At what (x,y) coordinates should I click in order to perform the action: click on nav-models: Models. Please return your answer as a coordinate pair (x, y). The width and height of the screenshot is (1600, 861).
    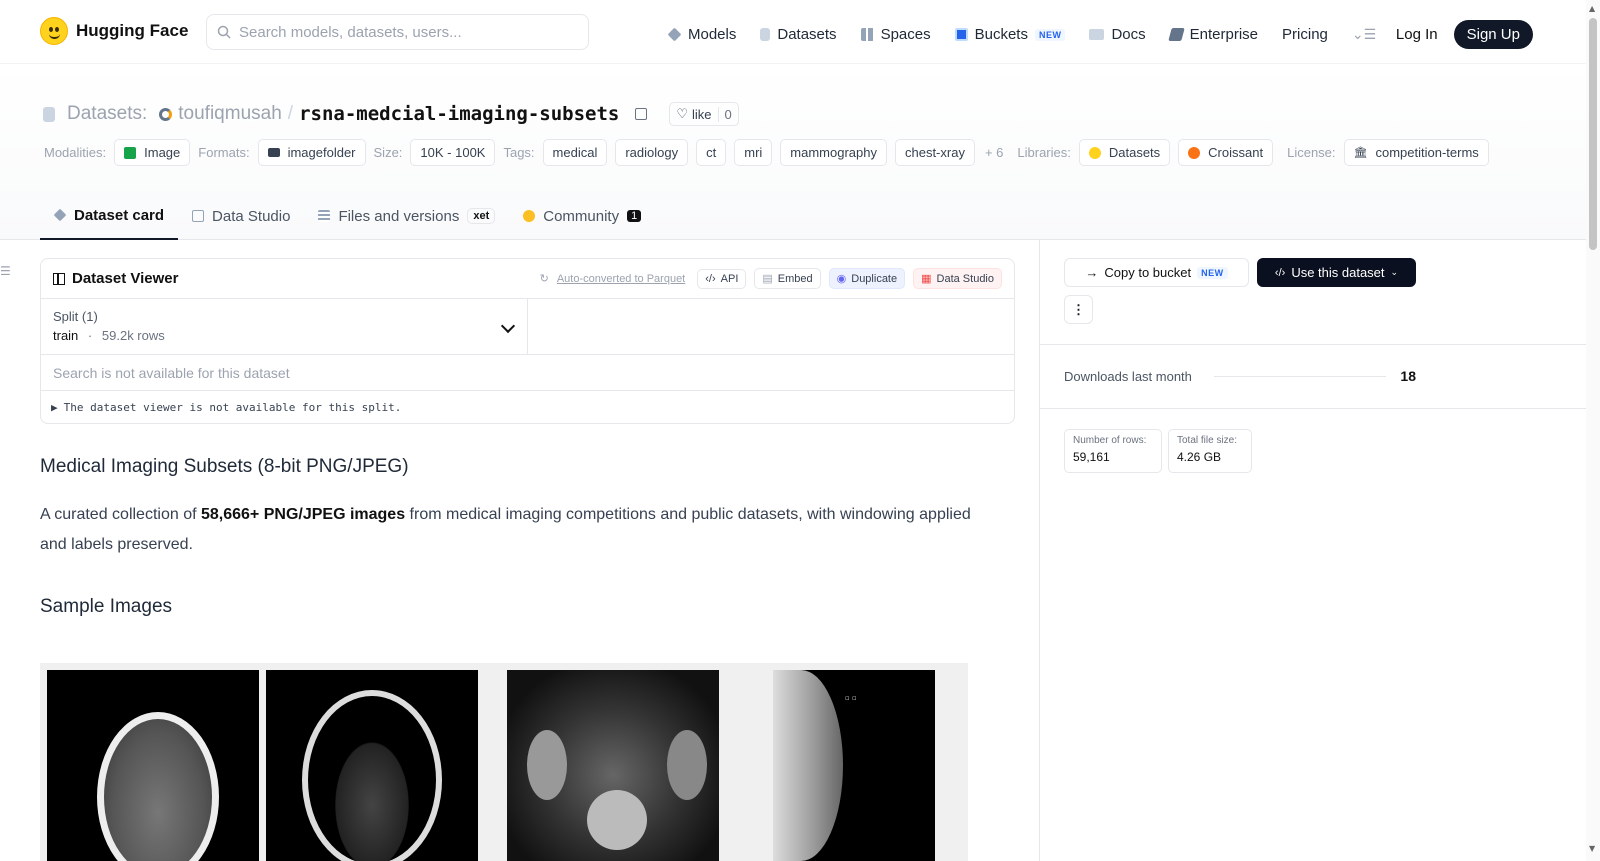
    Looking at the image, I should click on (702, 34).